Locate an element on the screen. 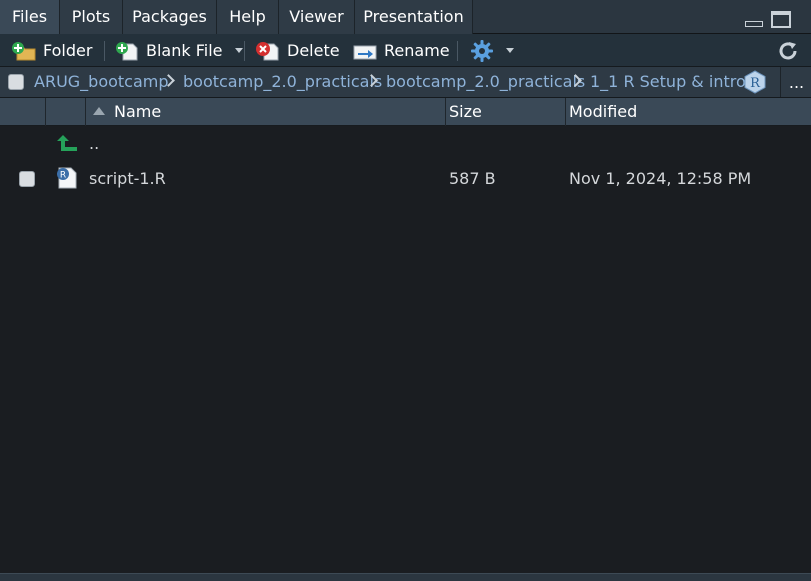 The height and width of the screenshot is (581, 811). refresh-icon is located at coordinates (788, 50).